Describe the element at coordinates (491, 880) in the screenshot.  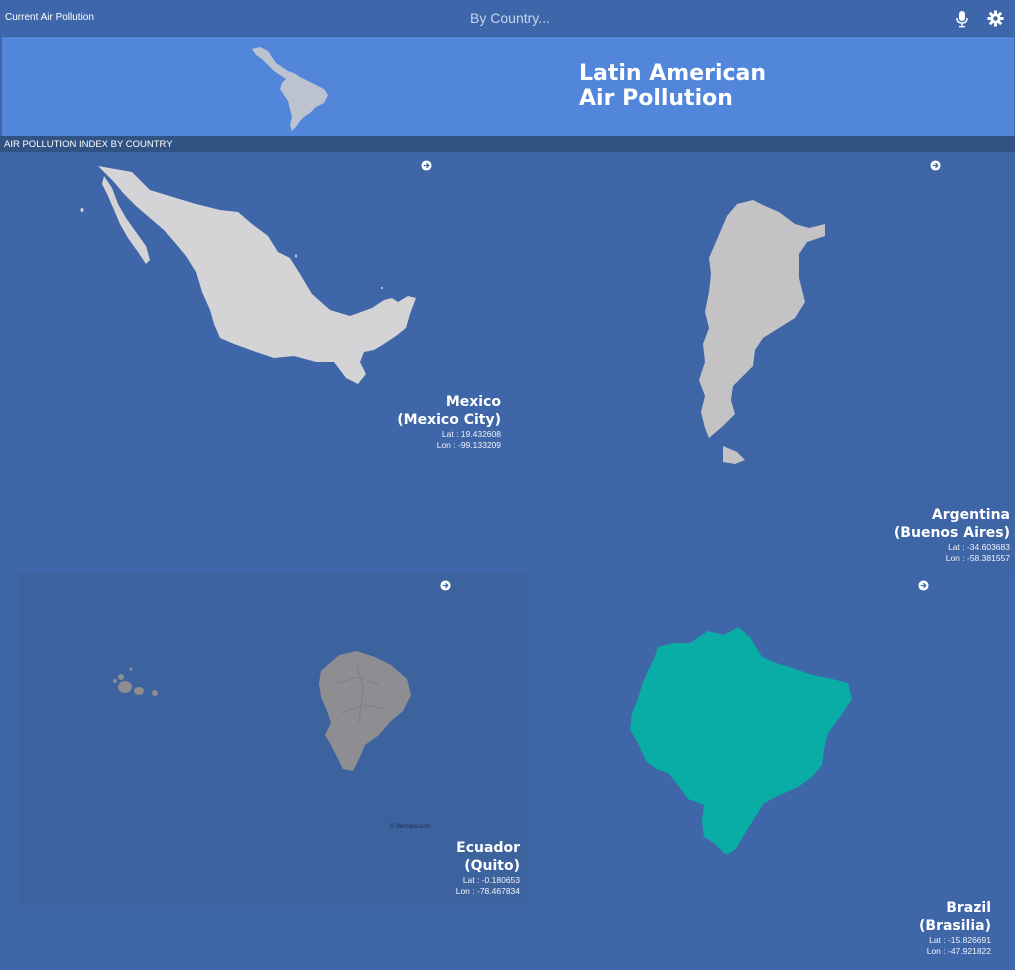
I see `latitude: Lat : -0.180653` at that location.